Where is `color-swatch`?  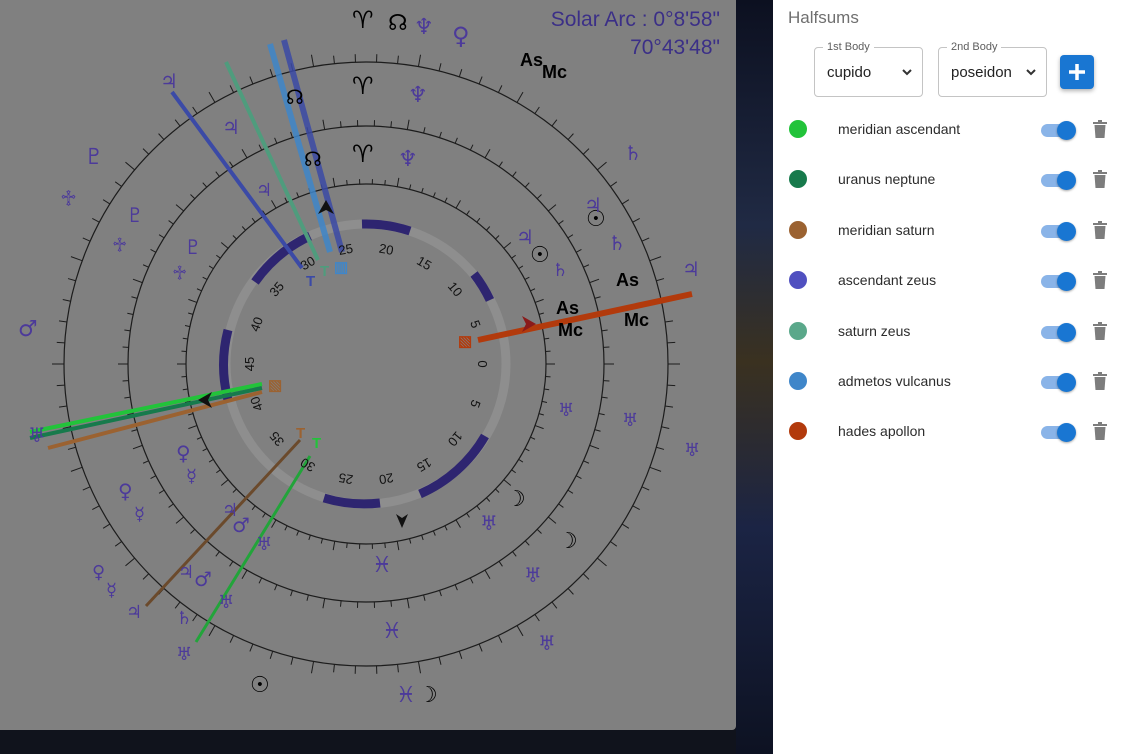 color-swatch is located at coordinates (798, 179).